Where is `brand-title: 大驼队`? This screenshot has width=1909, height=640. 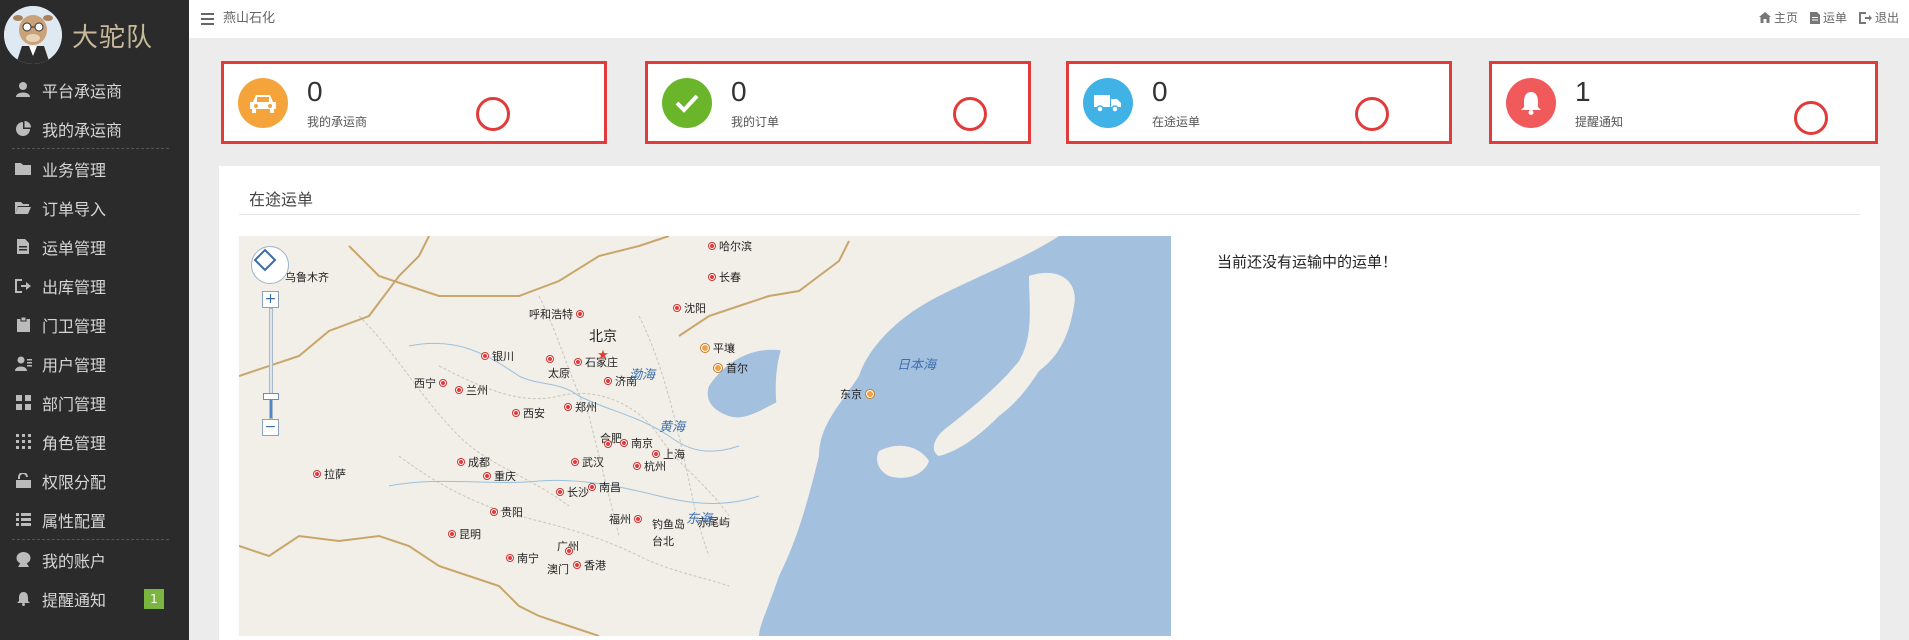 brand-title: 大驼队 is located at coordinates (113, 37).